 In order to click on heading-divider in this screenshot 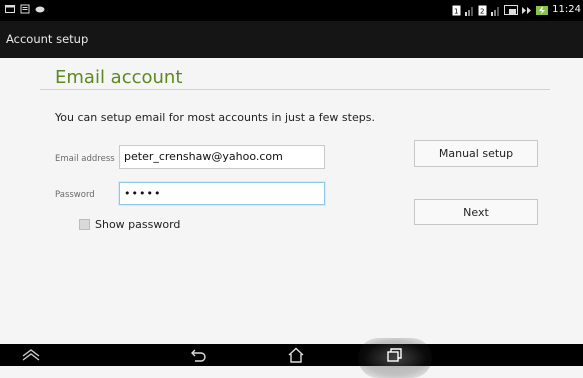, I will do `click(295, 89)`.